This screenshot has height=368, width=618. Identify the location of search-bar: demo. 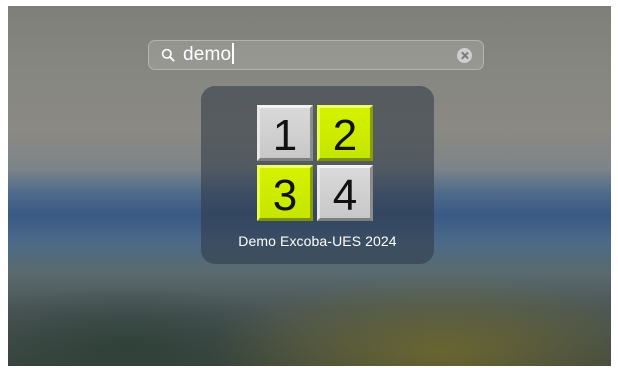
(316, 55).